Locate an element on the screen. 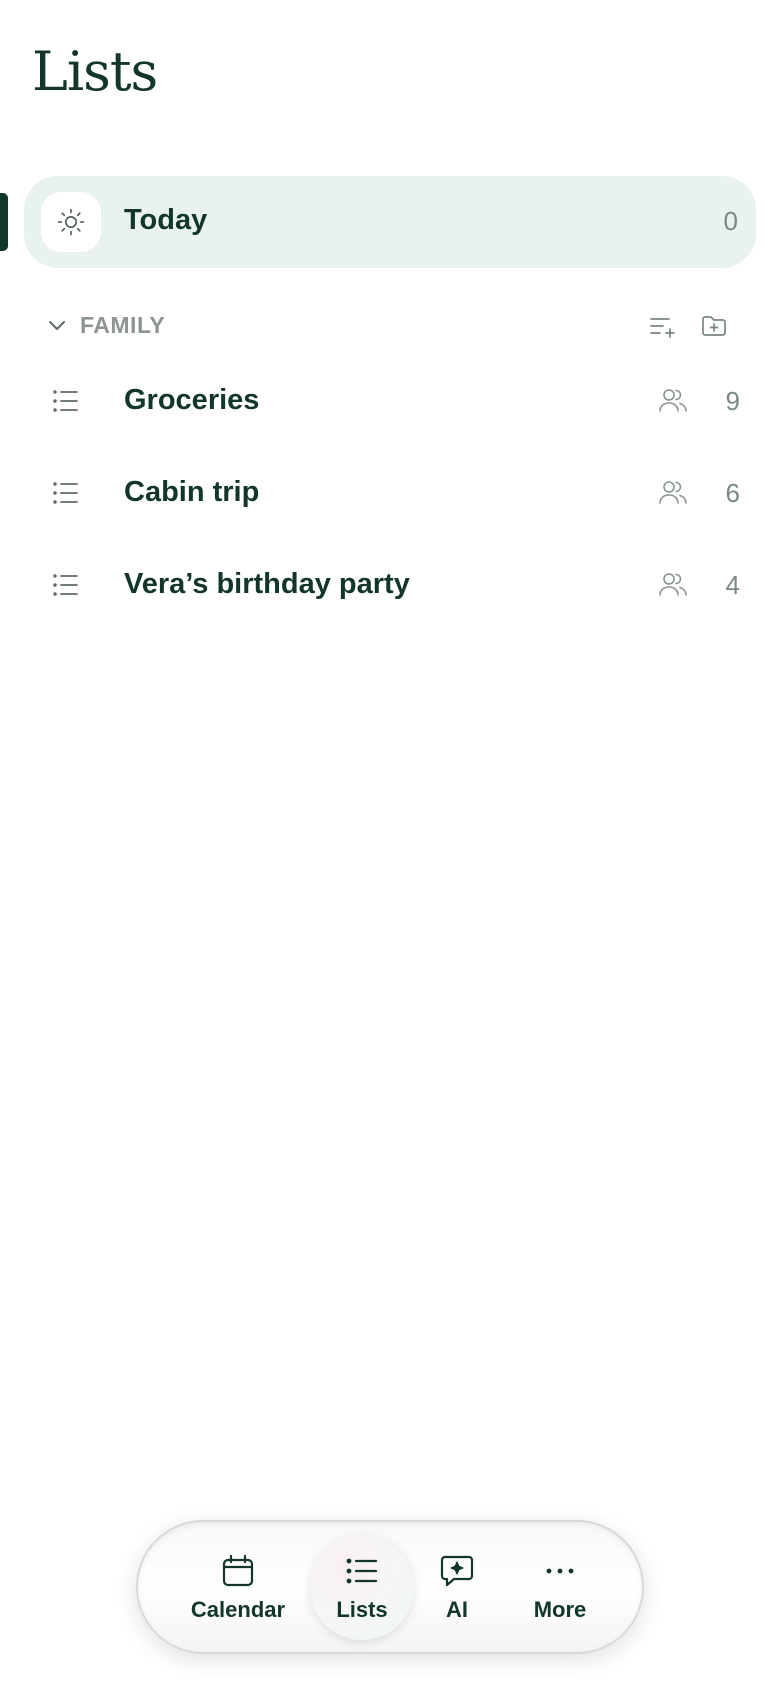 This screenshot has width=780, height=1688. nav-lists: Lists is located at coordinates (362, 1588).